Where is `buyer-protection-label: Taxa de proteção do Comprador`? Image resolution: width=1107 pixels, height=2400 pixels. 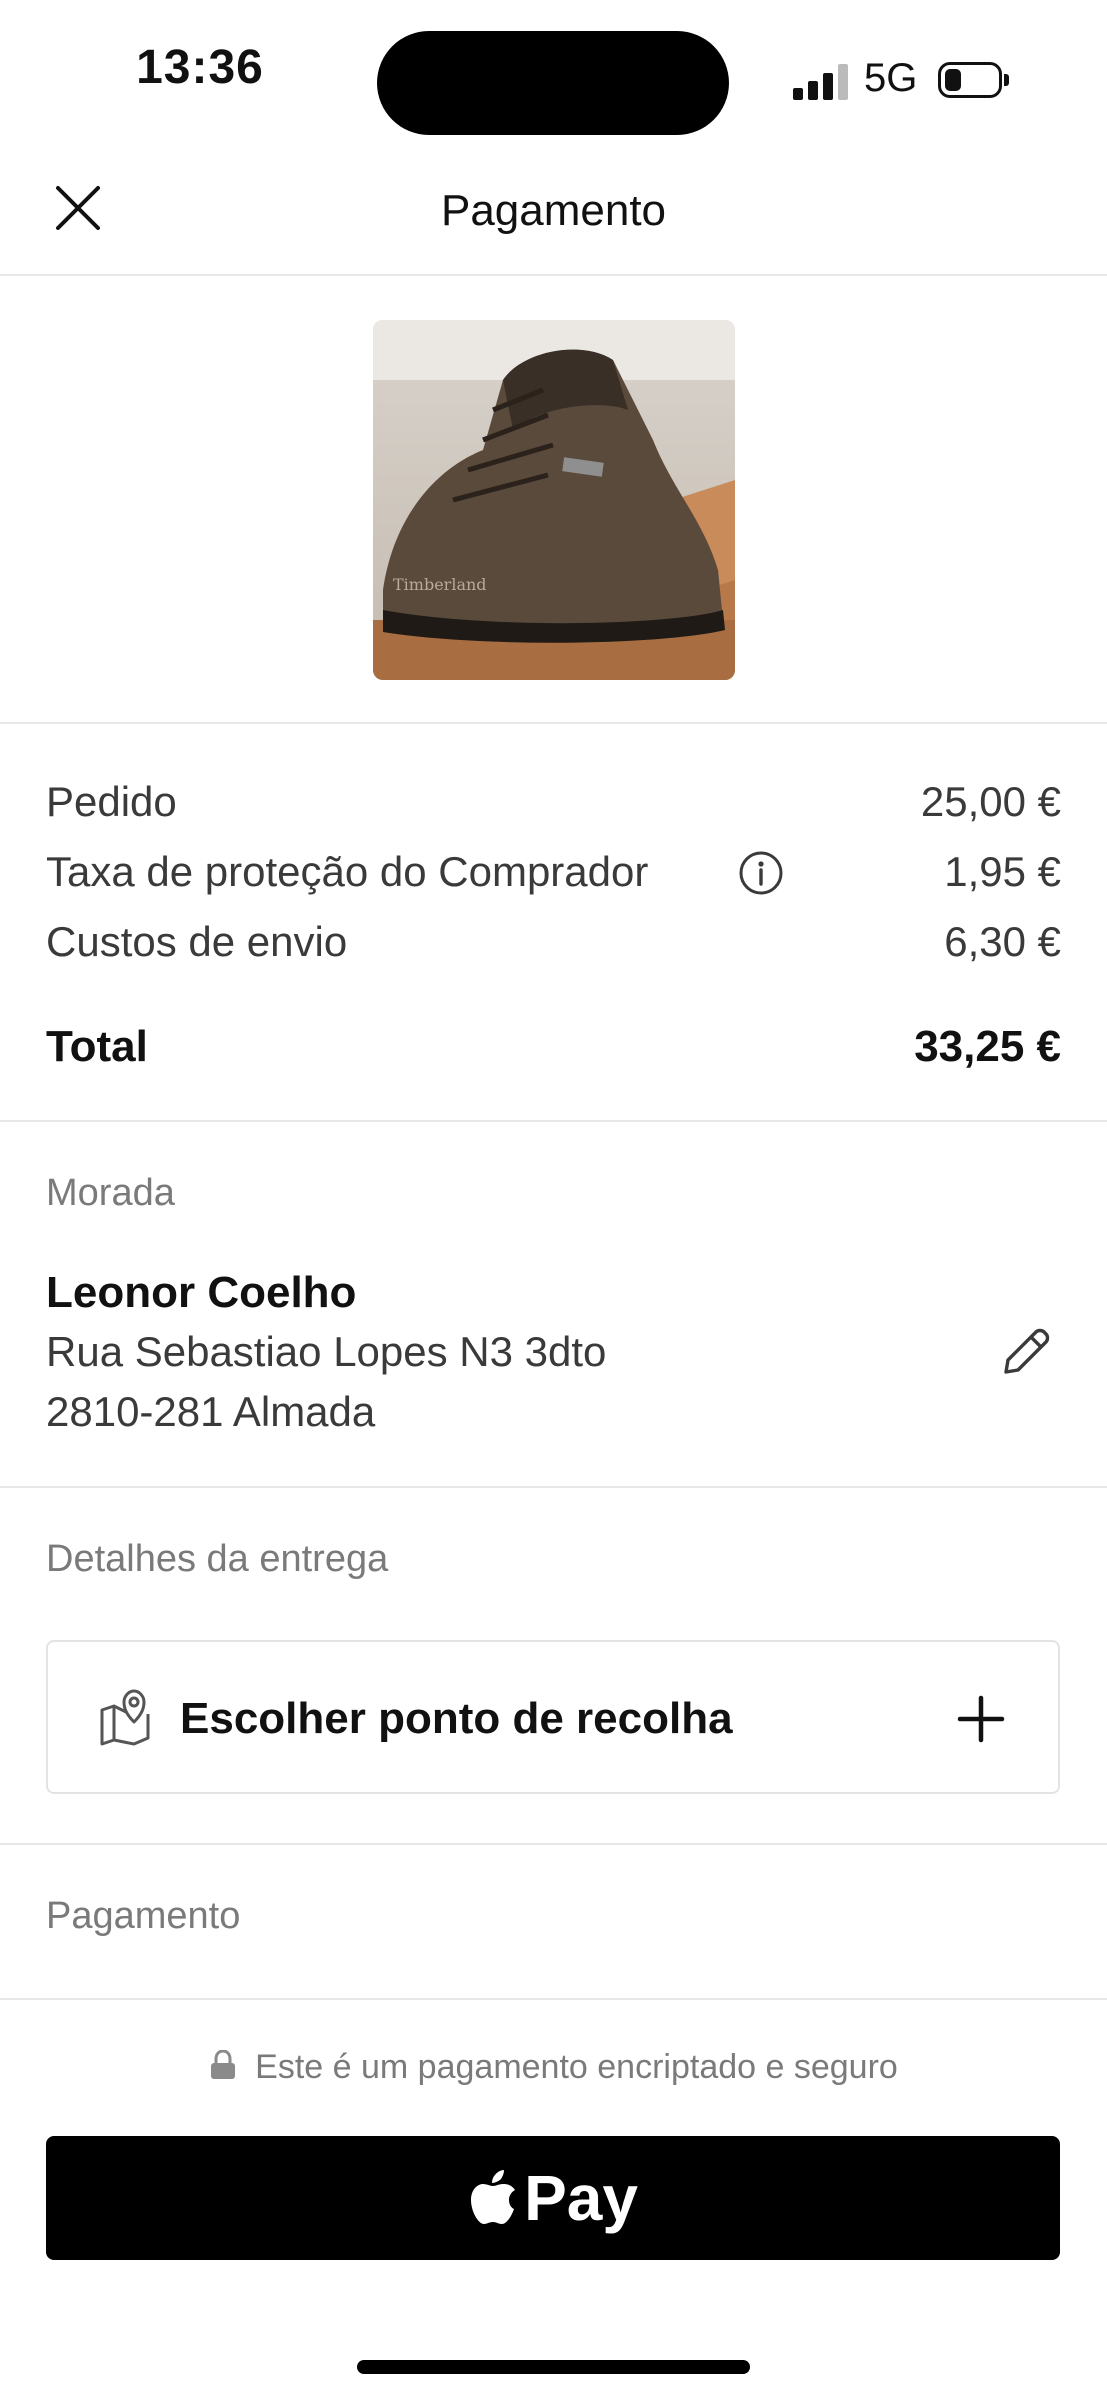 buyer-protection-label: Taxa de proteção do Comprador is located at coordinates (347, 871).